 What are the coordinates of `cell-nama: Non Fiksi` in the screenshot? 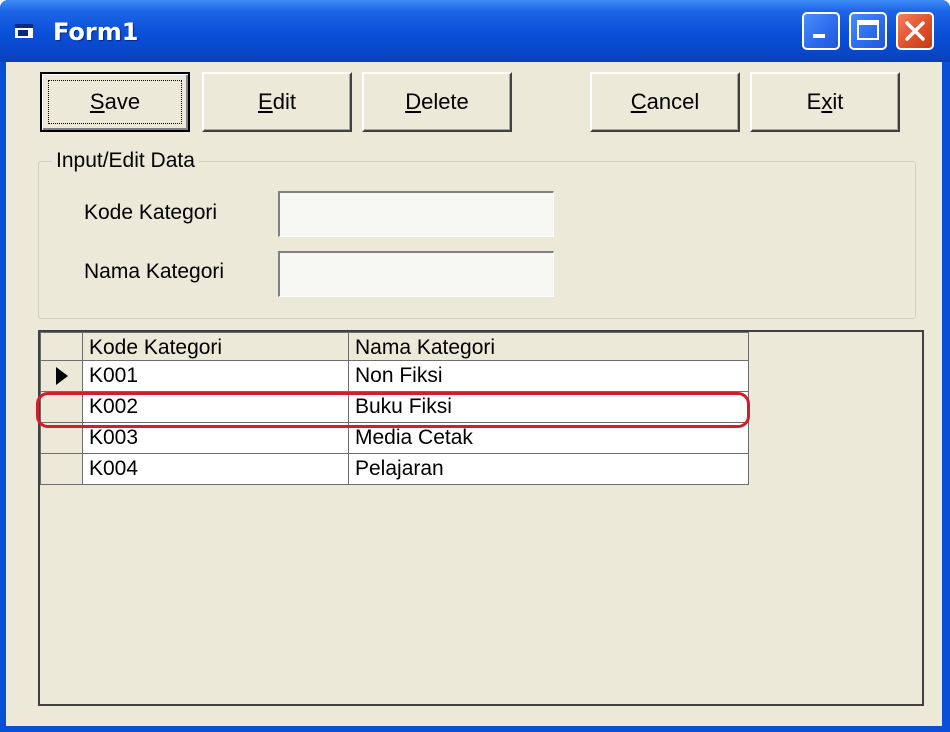 It's located at (548, 376).